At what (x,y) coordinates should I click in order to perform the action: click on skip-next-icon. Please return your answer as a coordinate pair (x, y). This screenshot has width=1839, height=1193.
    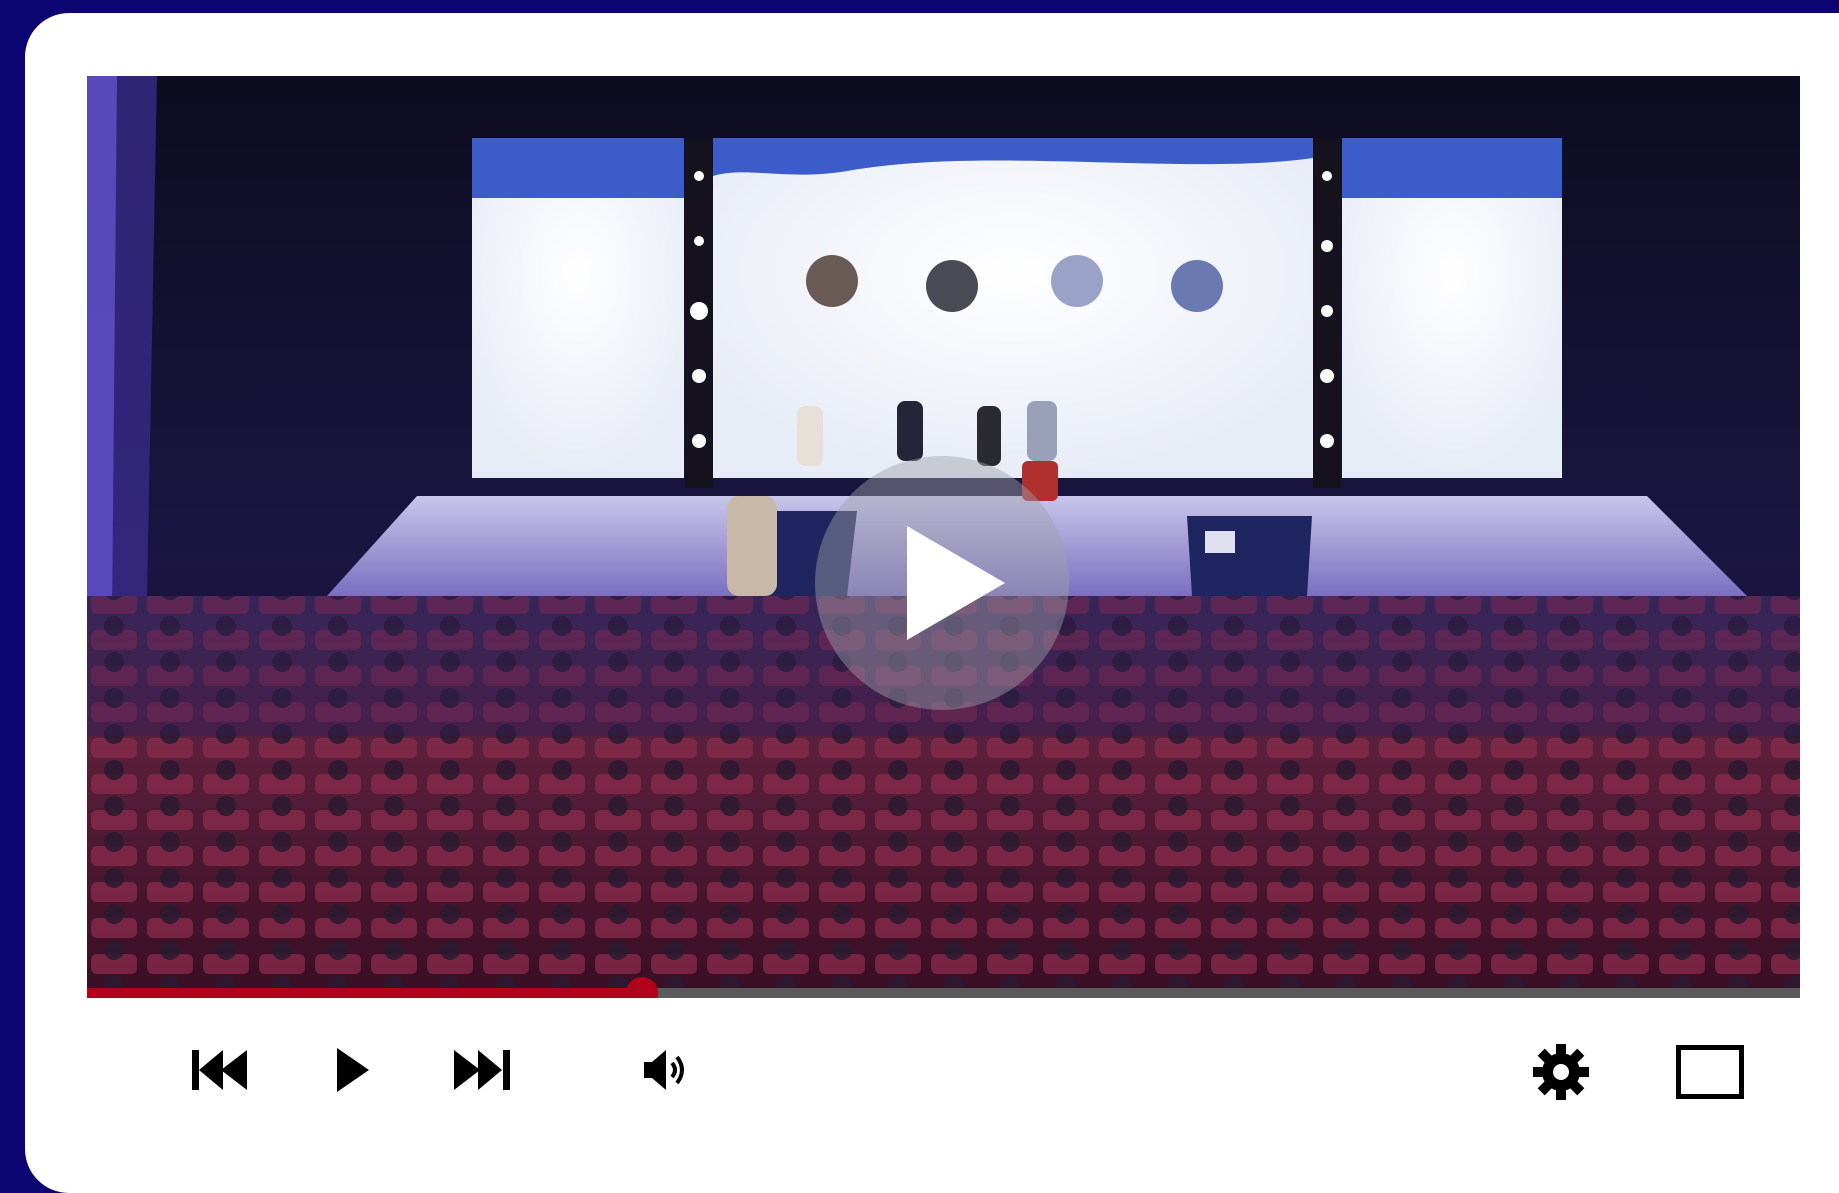
    Looking at the image, I should click on (482, 1070).